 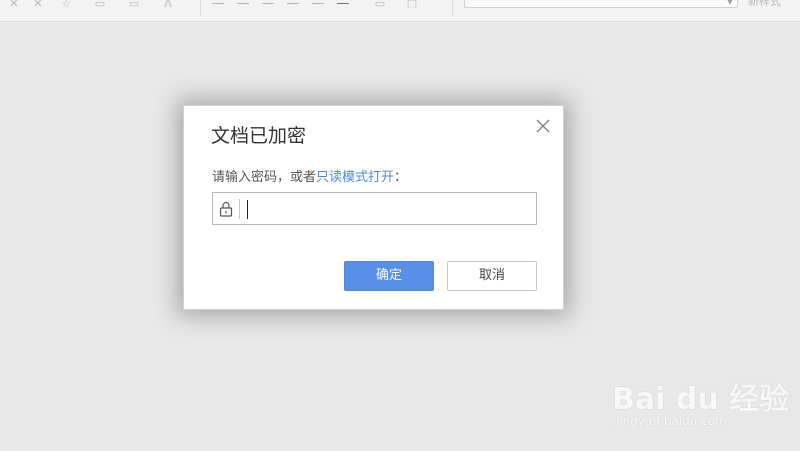 I want to click on prompt-text: 请输入密码，或者, so click(x=264, y=177).